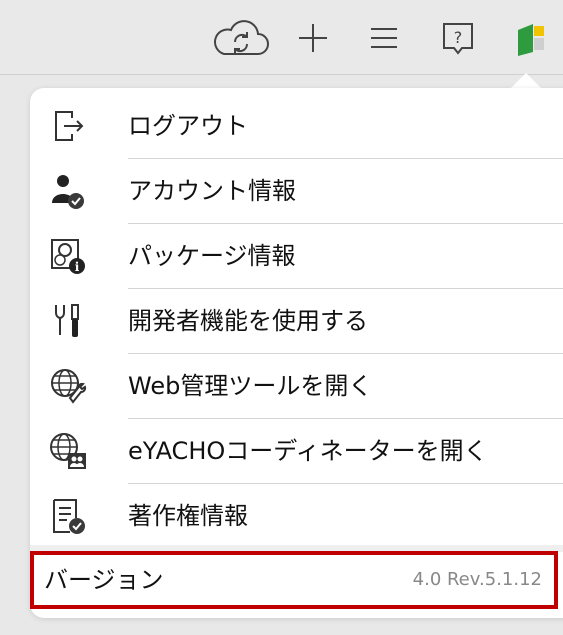 The image size is (563, 635). I want to click on menu-item-label: eYACHOコーディネーターを開く, so click(308, 451).